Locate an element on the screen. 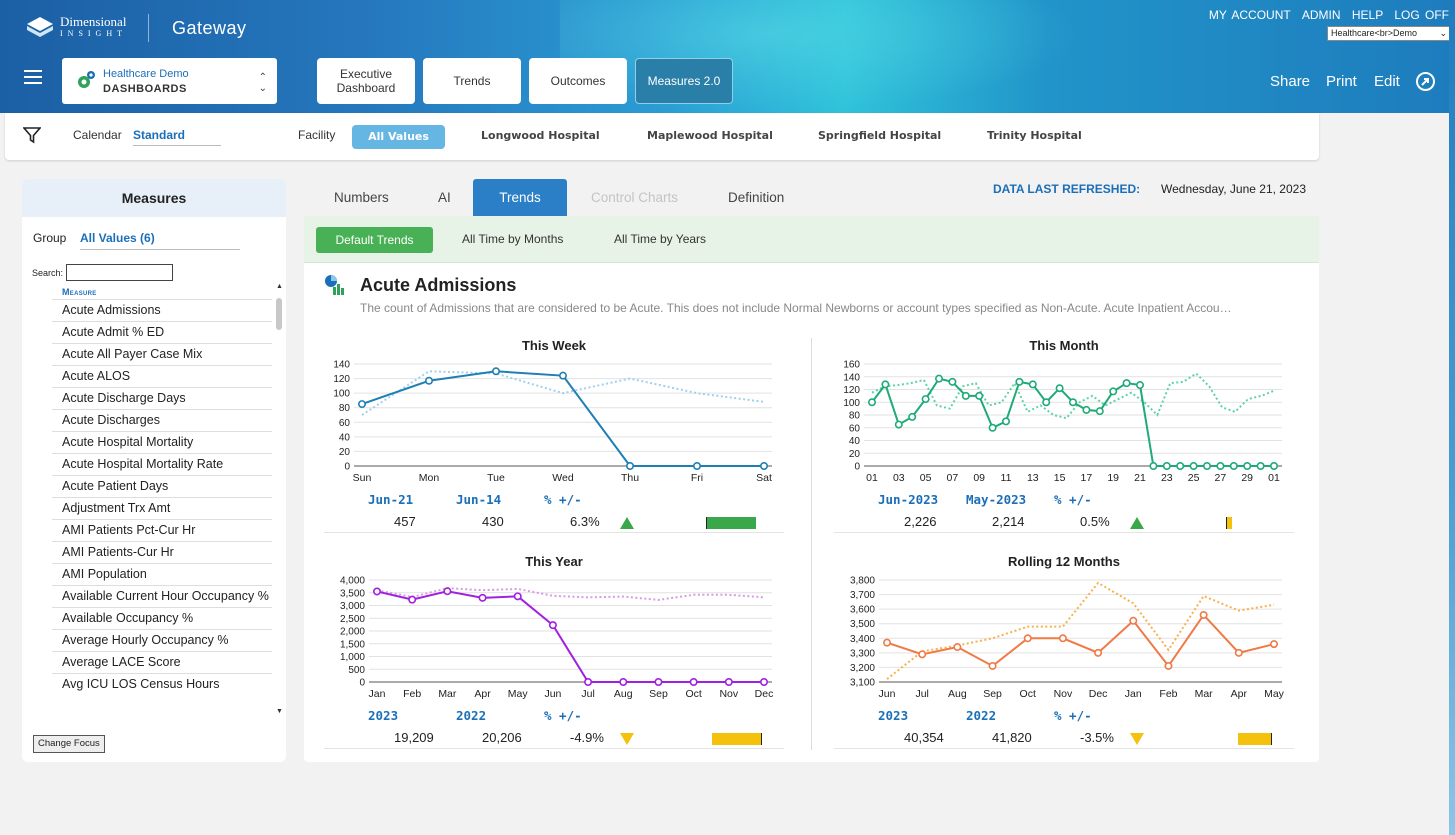 The width and height of the screenshot is (1455, 835). measure-list-item: Average Hourly Occupancy % is located at coordinates (162, 640).